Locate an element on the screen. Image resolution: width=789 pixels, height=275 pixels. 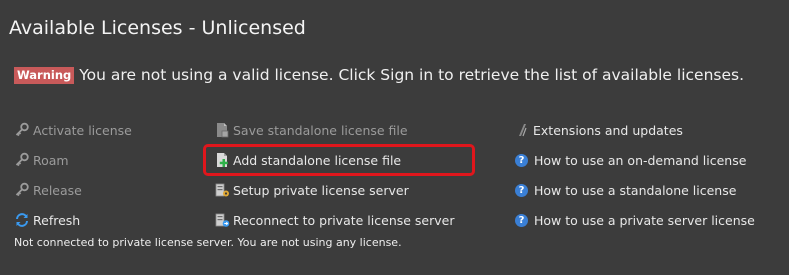
activate-license-button: Activate license is located at coordinates (73, 130).